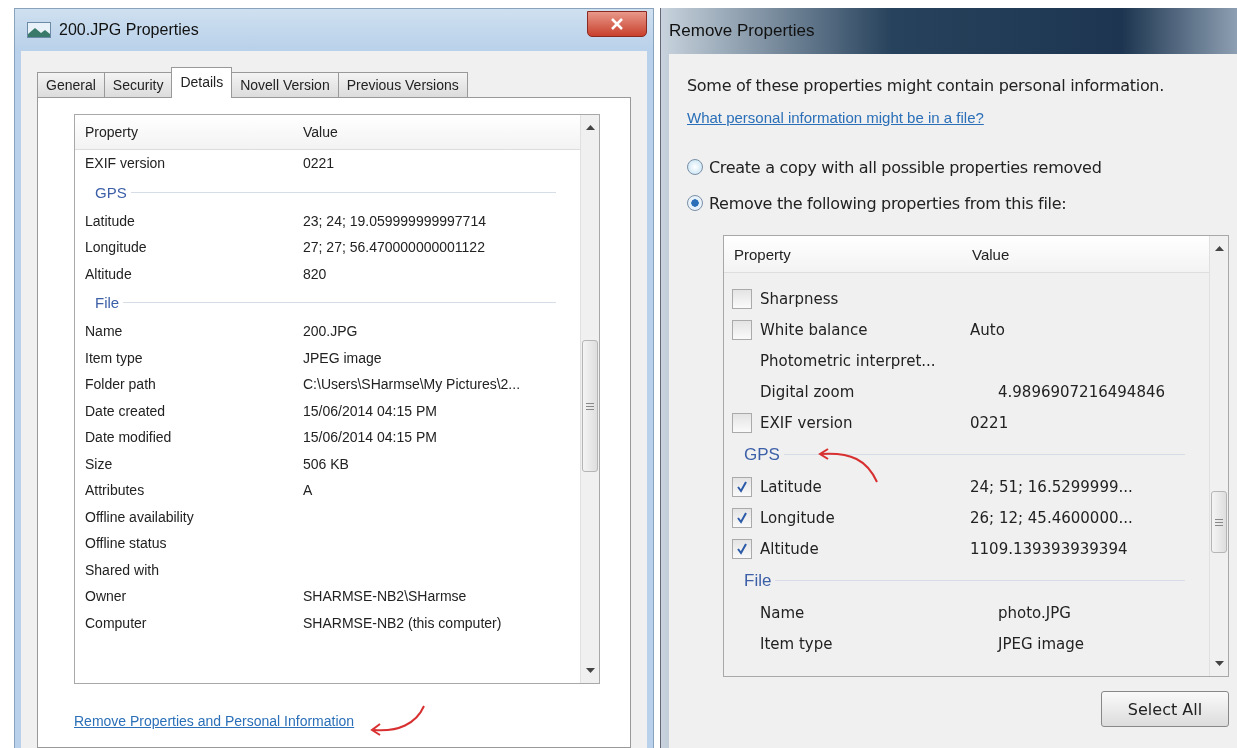 The height and width of the screenshot is (748, 1237). What do you see at coordinates (106, 596) in the screenshot?
I see `property-name: Owner` at bounding box center [106, 596].